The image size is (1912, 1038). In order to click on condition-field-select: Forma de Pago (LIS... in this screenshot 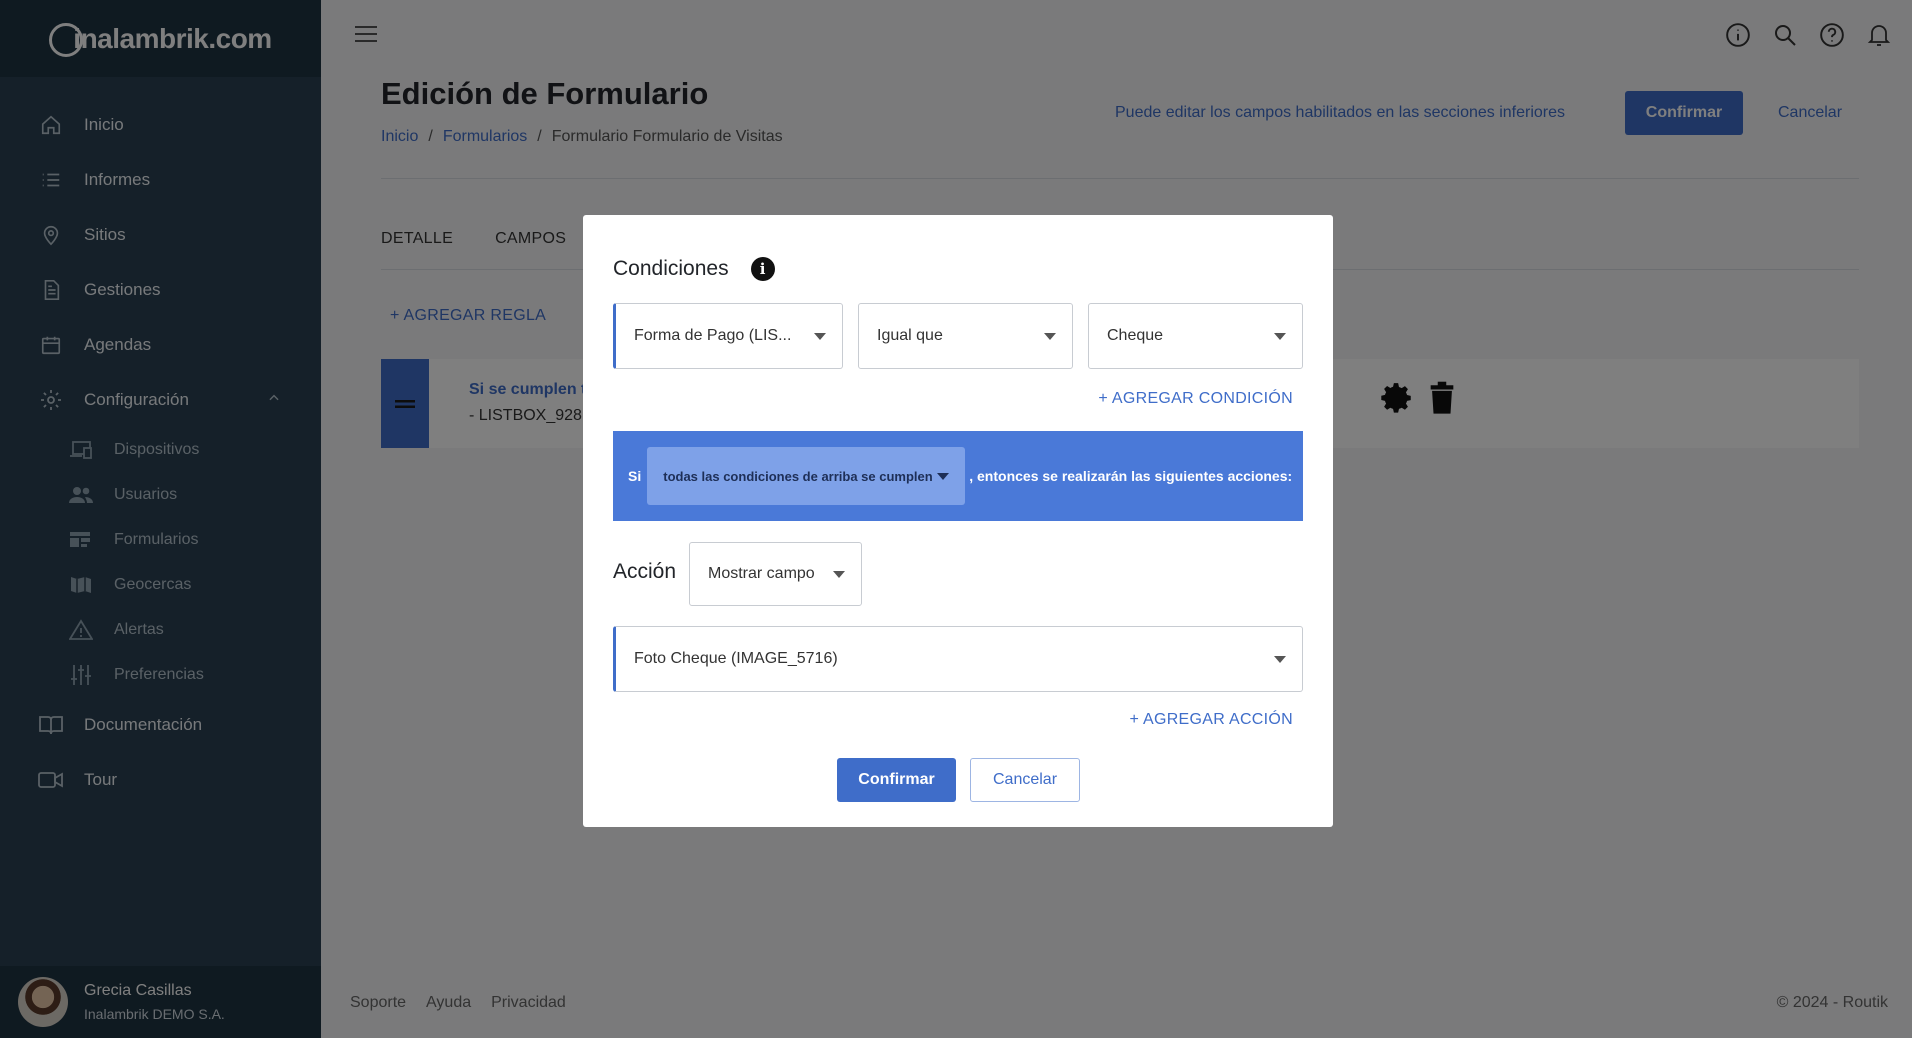, I will do `click(728, 336)`.